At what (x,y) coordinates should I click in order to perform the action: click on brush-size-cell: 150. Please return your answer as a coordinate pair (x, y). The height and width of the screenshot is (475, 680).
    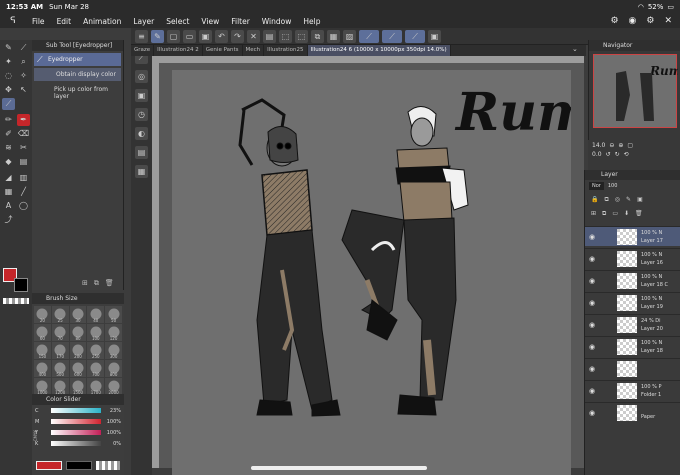
    Looking at the image, I should click on (42, 350).